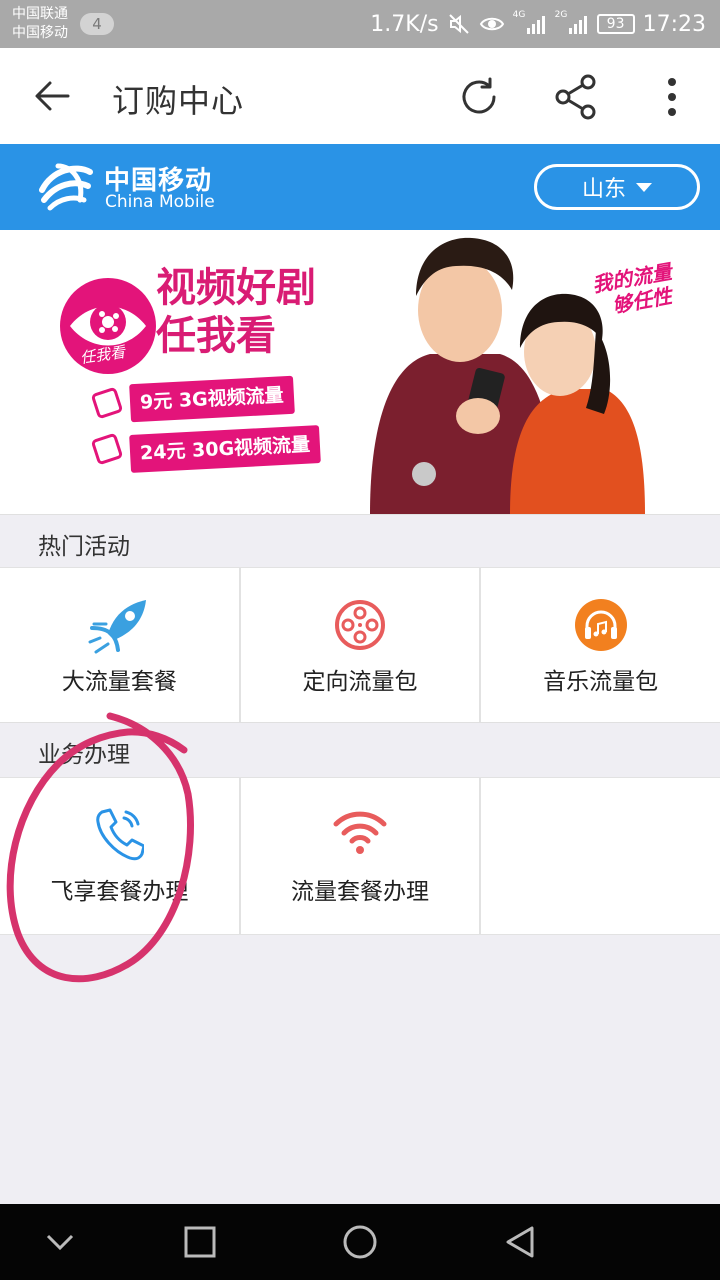  I want to click on grid-item-big-data-plan: 大流量套餐, so click(119, 645).